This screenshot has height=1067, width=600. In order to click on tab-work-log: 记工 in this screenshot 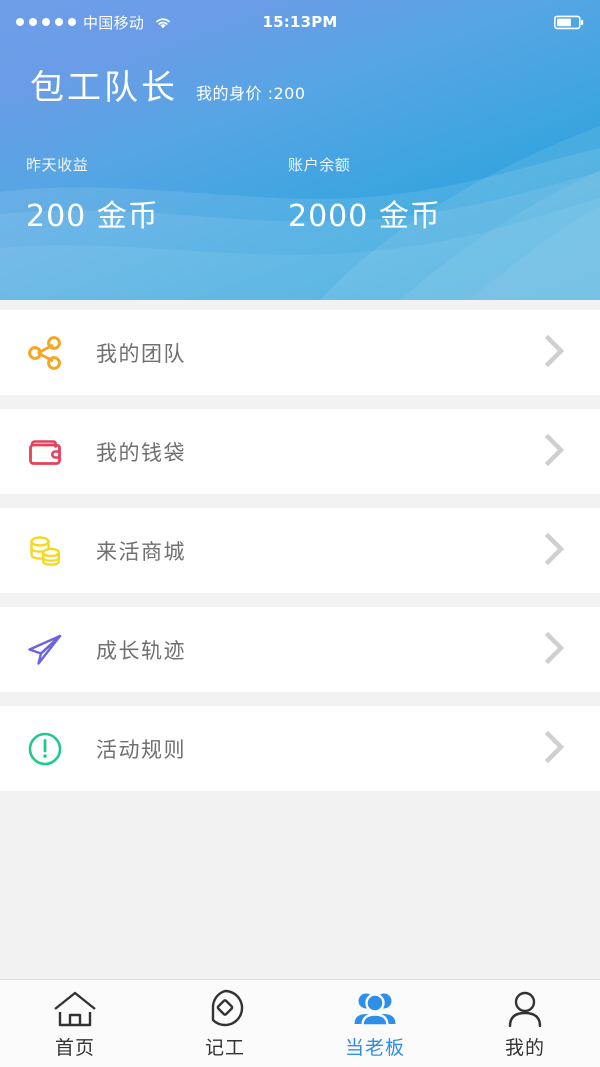, I will do `click(225, 1023)`.